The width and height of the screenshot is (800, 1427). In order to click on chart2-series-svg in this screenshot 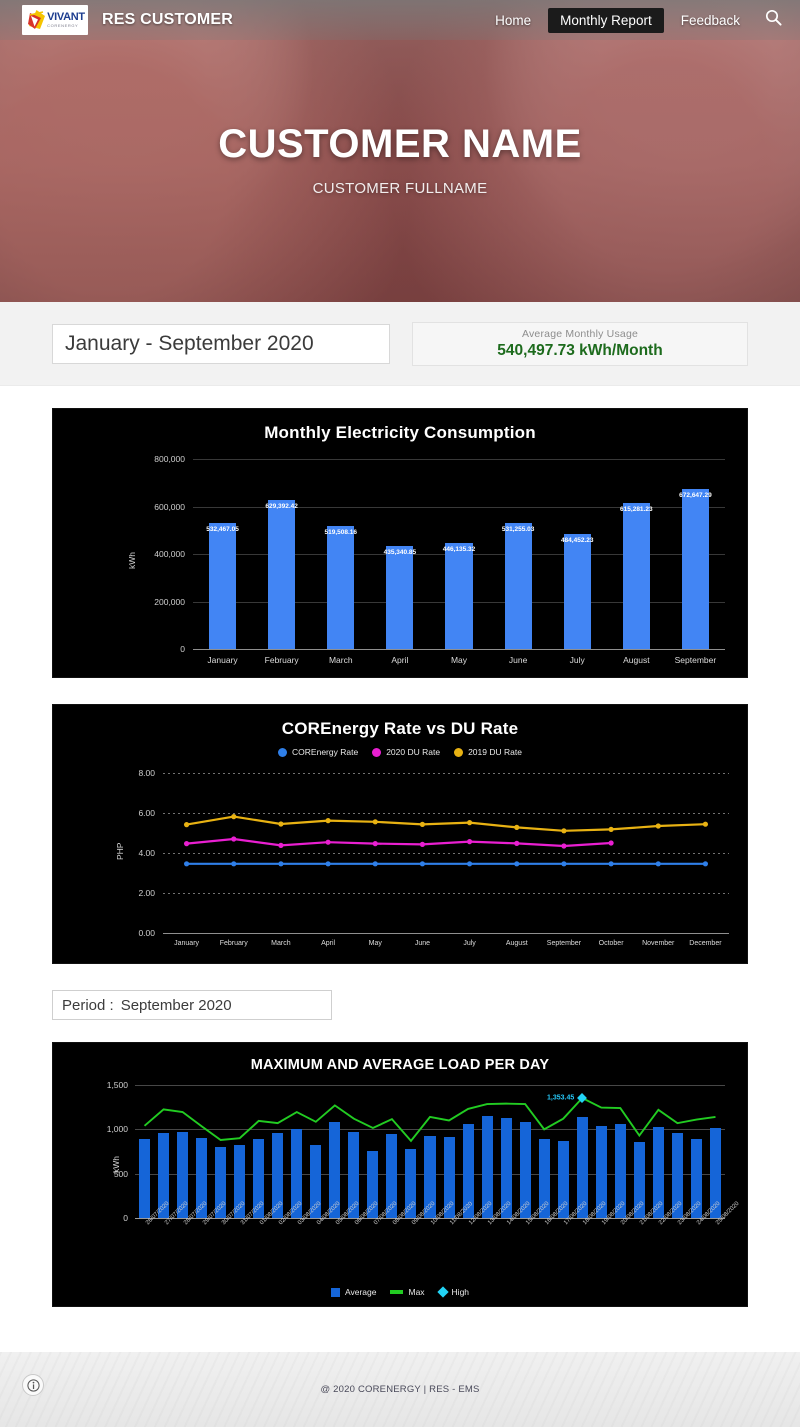, I will do `click(446, 840)`.